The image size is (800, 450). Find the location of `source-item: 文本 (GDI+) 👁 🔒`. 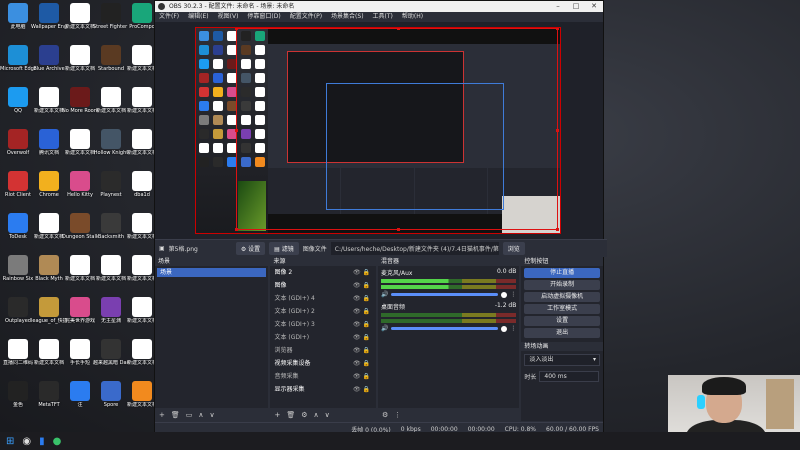

source-item: 文本 (GDI+) 👁 🔒 is located at coordinates (323, 337).